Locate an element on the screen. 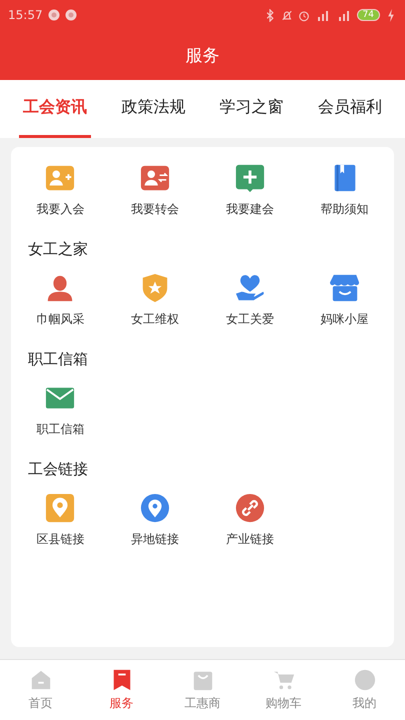 The image size is (405, 720). nav-tab: 服务 is located at coordinates (121, 690).